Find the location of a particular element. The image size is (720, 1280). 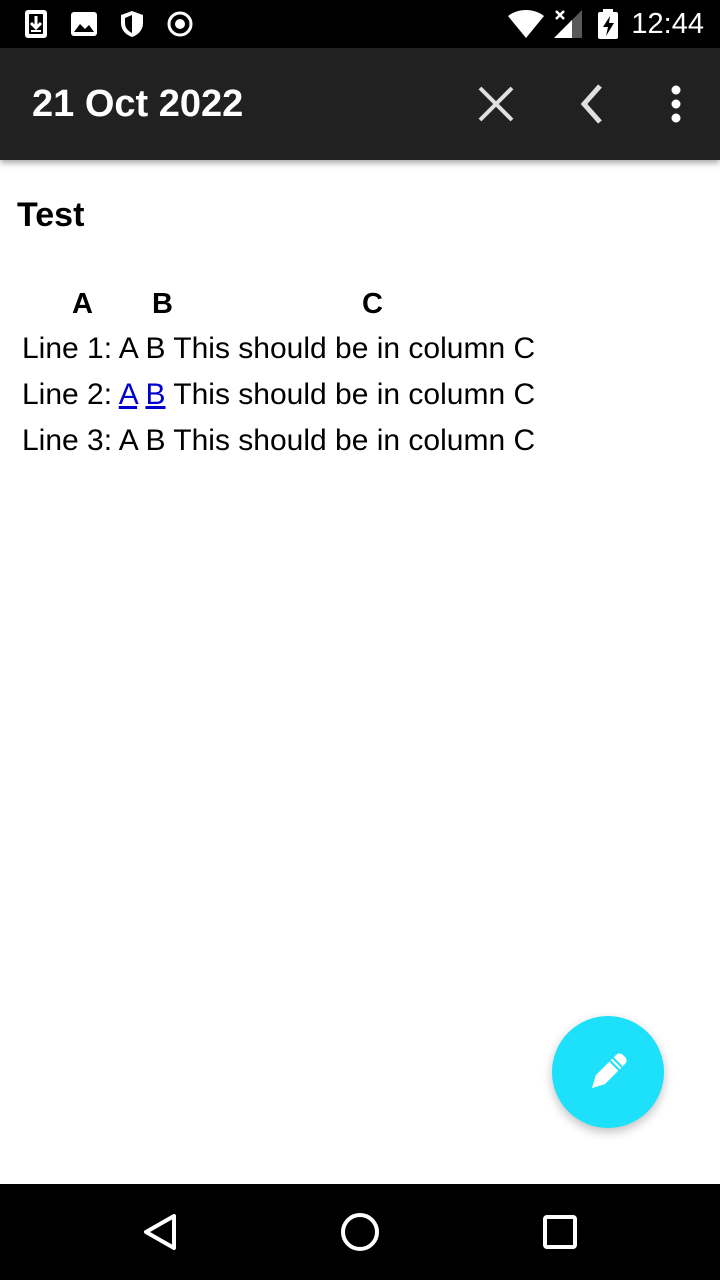

note-line-2: Line 2: A B This should be in column C is located at coordinates (278, 395).